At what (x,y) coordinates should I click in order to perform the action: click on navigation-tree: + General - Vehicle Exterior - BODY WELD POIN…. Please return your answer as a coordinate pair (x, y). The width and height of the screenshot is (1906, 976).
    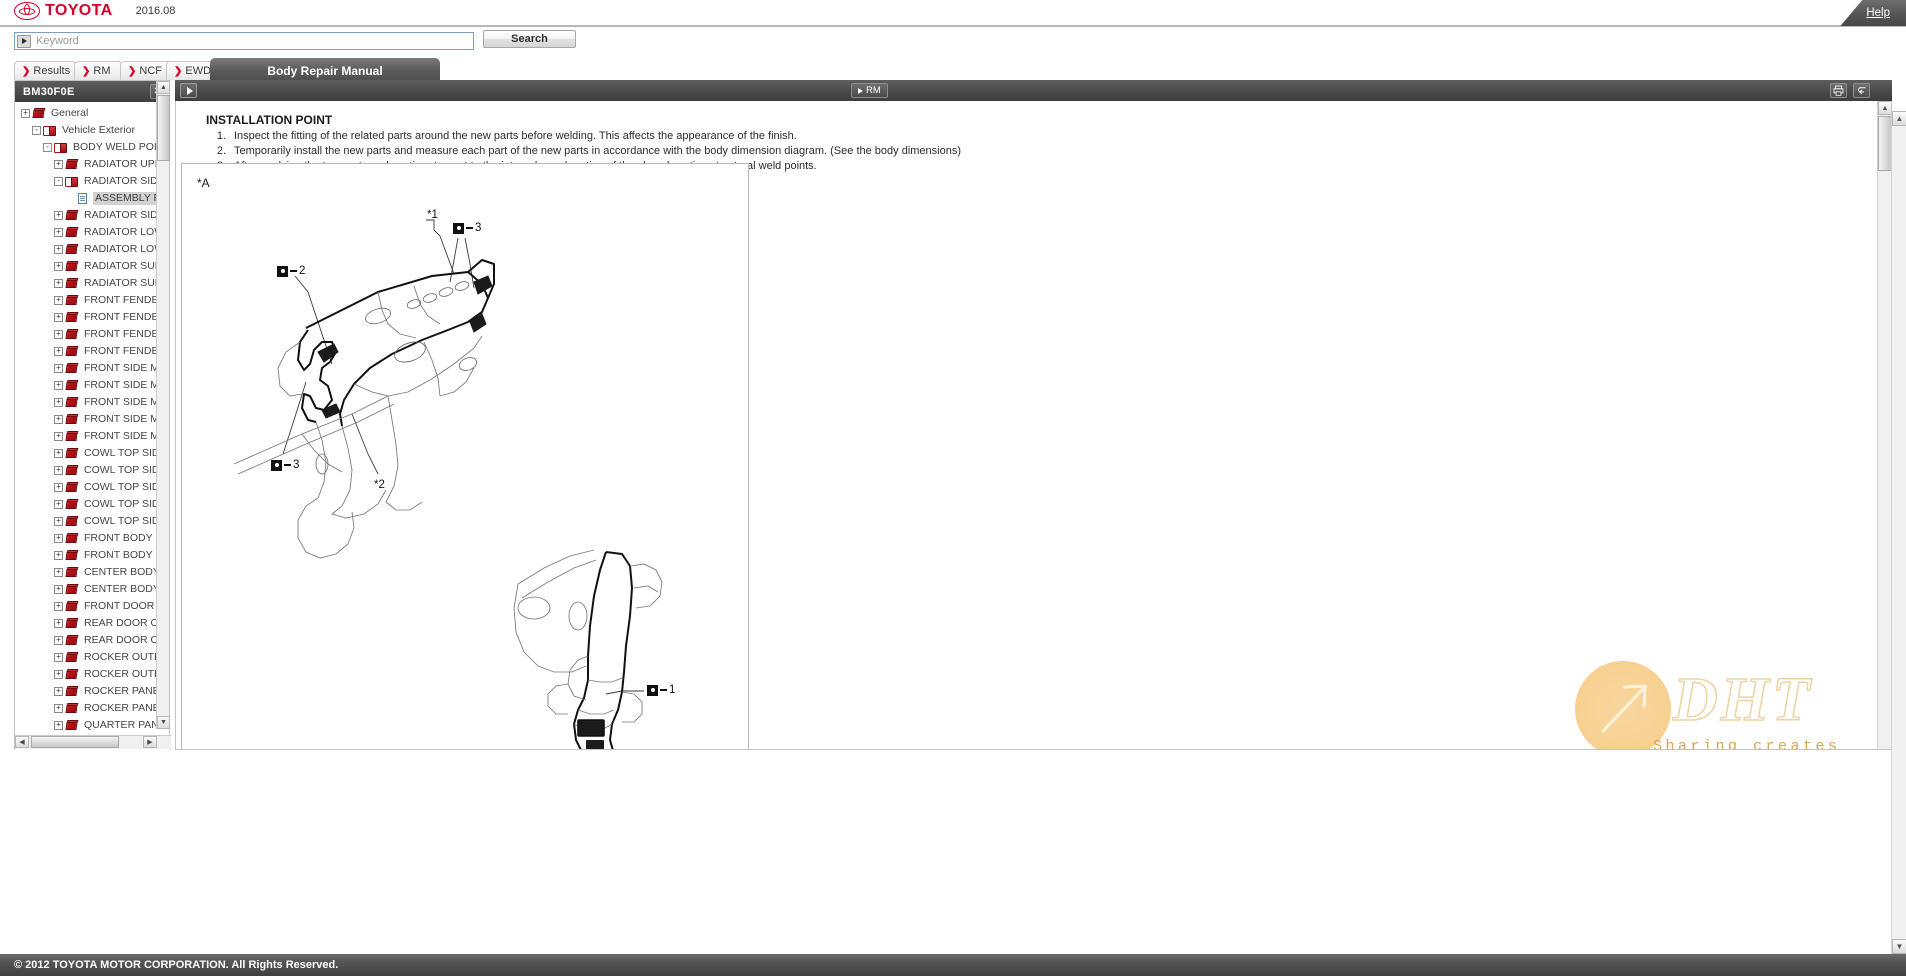
    Looking at the image, I should click on (92, 426).